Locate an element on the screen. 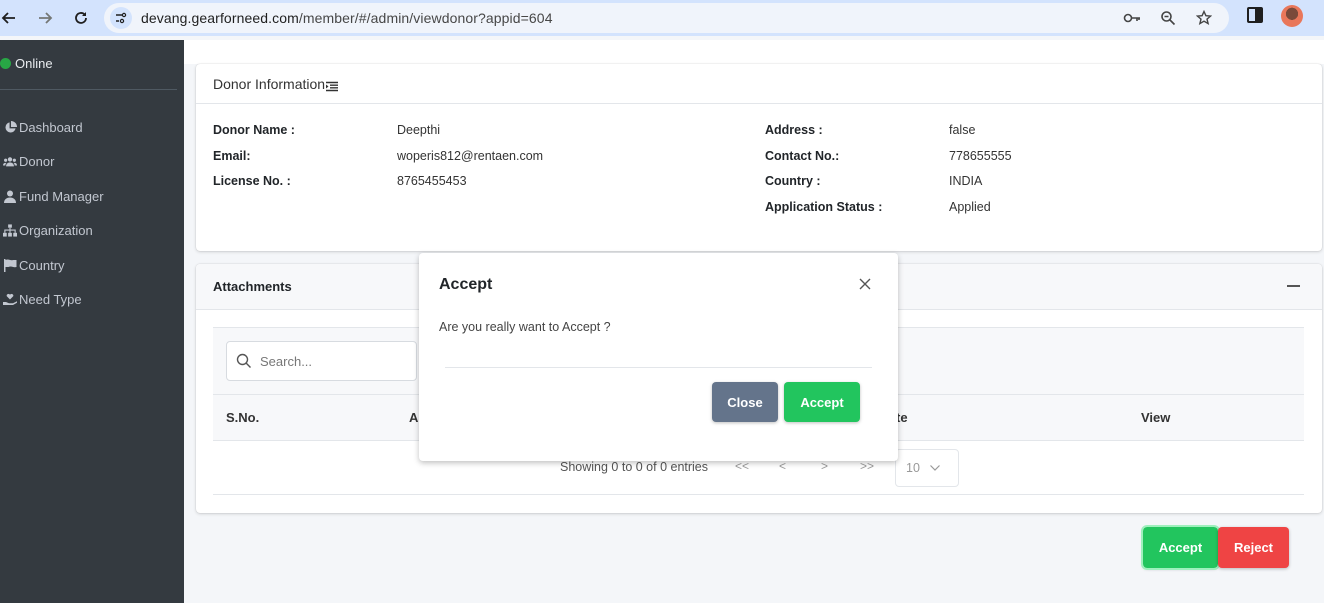  zoom-icon is located at coordinates (1168, 18).